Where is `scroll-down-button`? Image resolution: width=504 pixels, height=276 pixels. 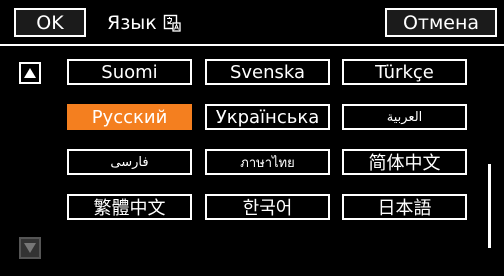
scroll-down-button is located at coordinates (30, 248).